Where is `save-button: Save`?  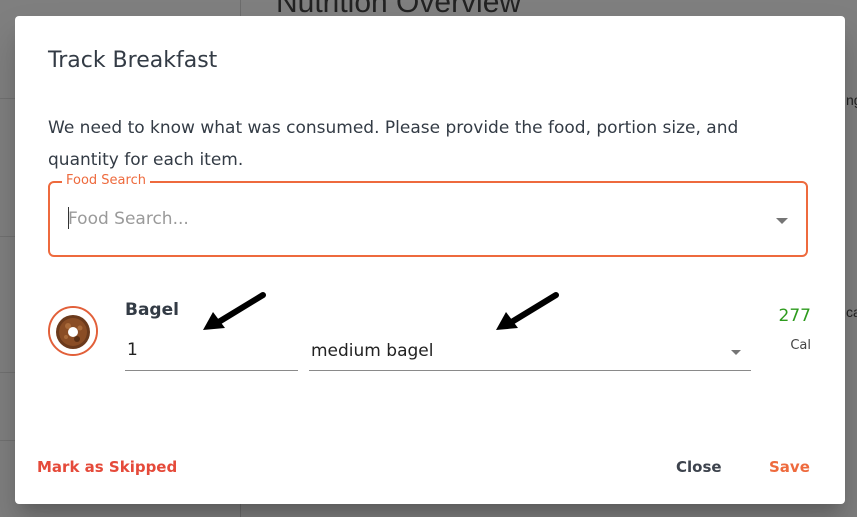
save-button: Save is located at coordinates (789, 467).